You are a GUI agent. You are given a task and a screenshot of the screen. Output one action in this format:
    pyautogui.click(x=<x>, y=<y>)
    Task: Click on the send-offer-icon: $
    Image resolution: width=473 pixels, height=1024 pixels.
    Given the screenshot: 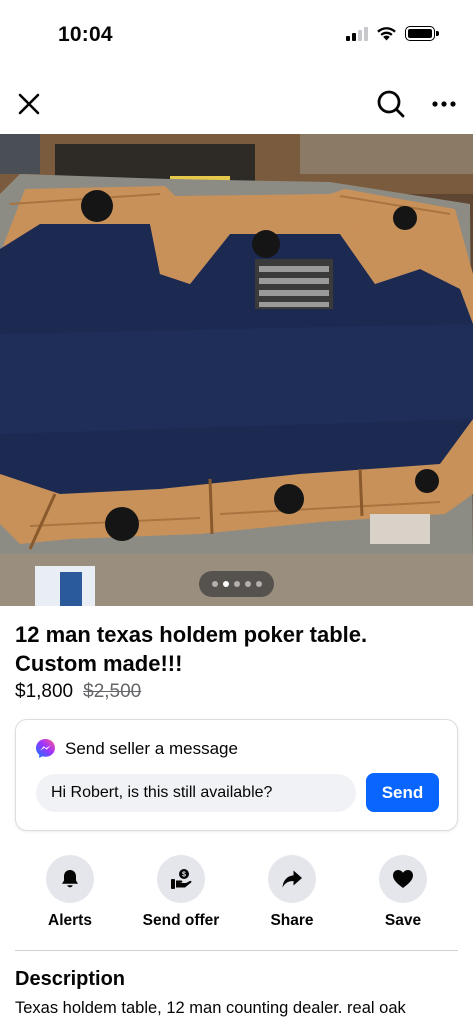 What is the action you would take?
    pyautogui.click(x=181, y=879)
    